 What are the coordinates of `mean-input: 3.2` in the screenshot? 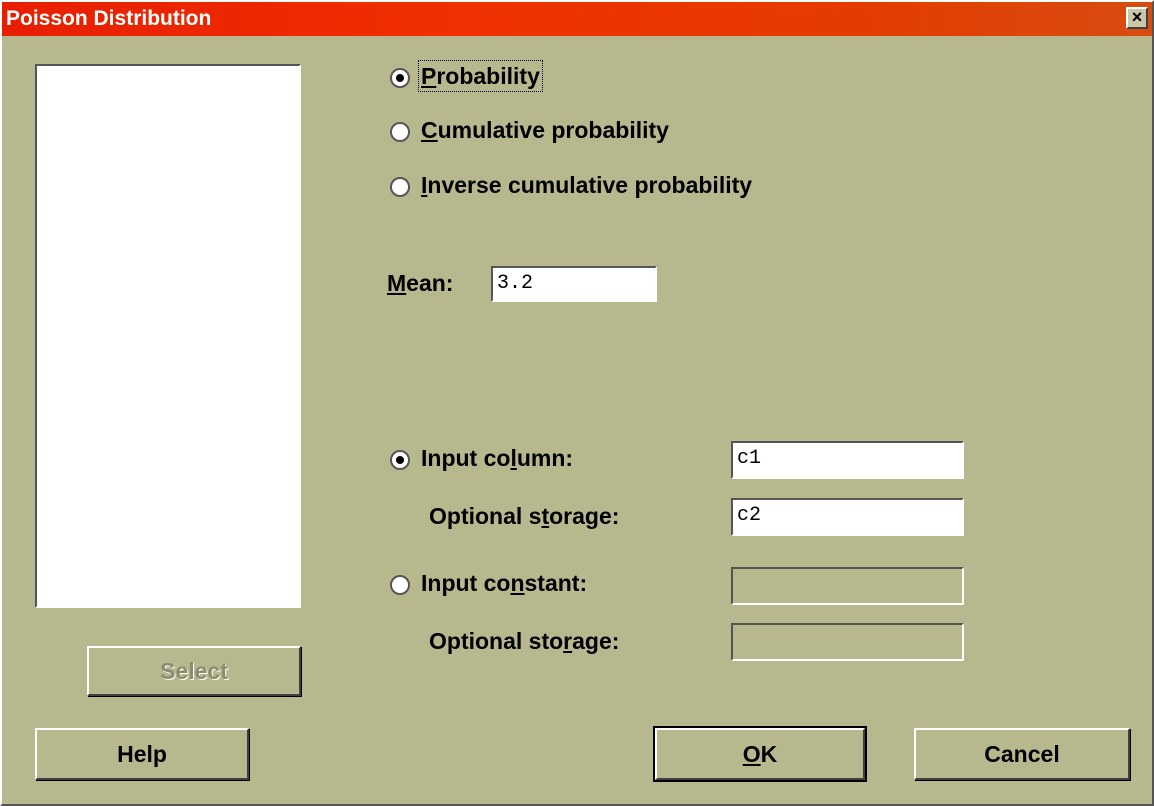 It's located at (574, 284).